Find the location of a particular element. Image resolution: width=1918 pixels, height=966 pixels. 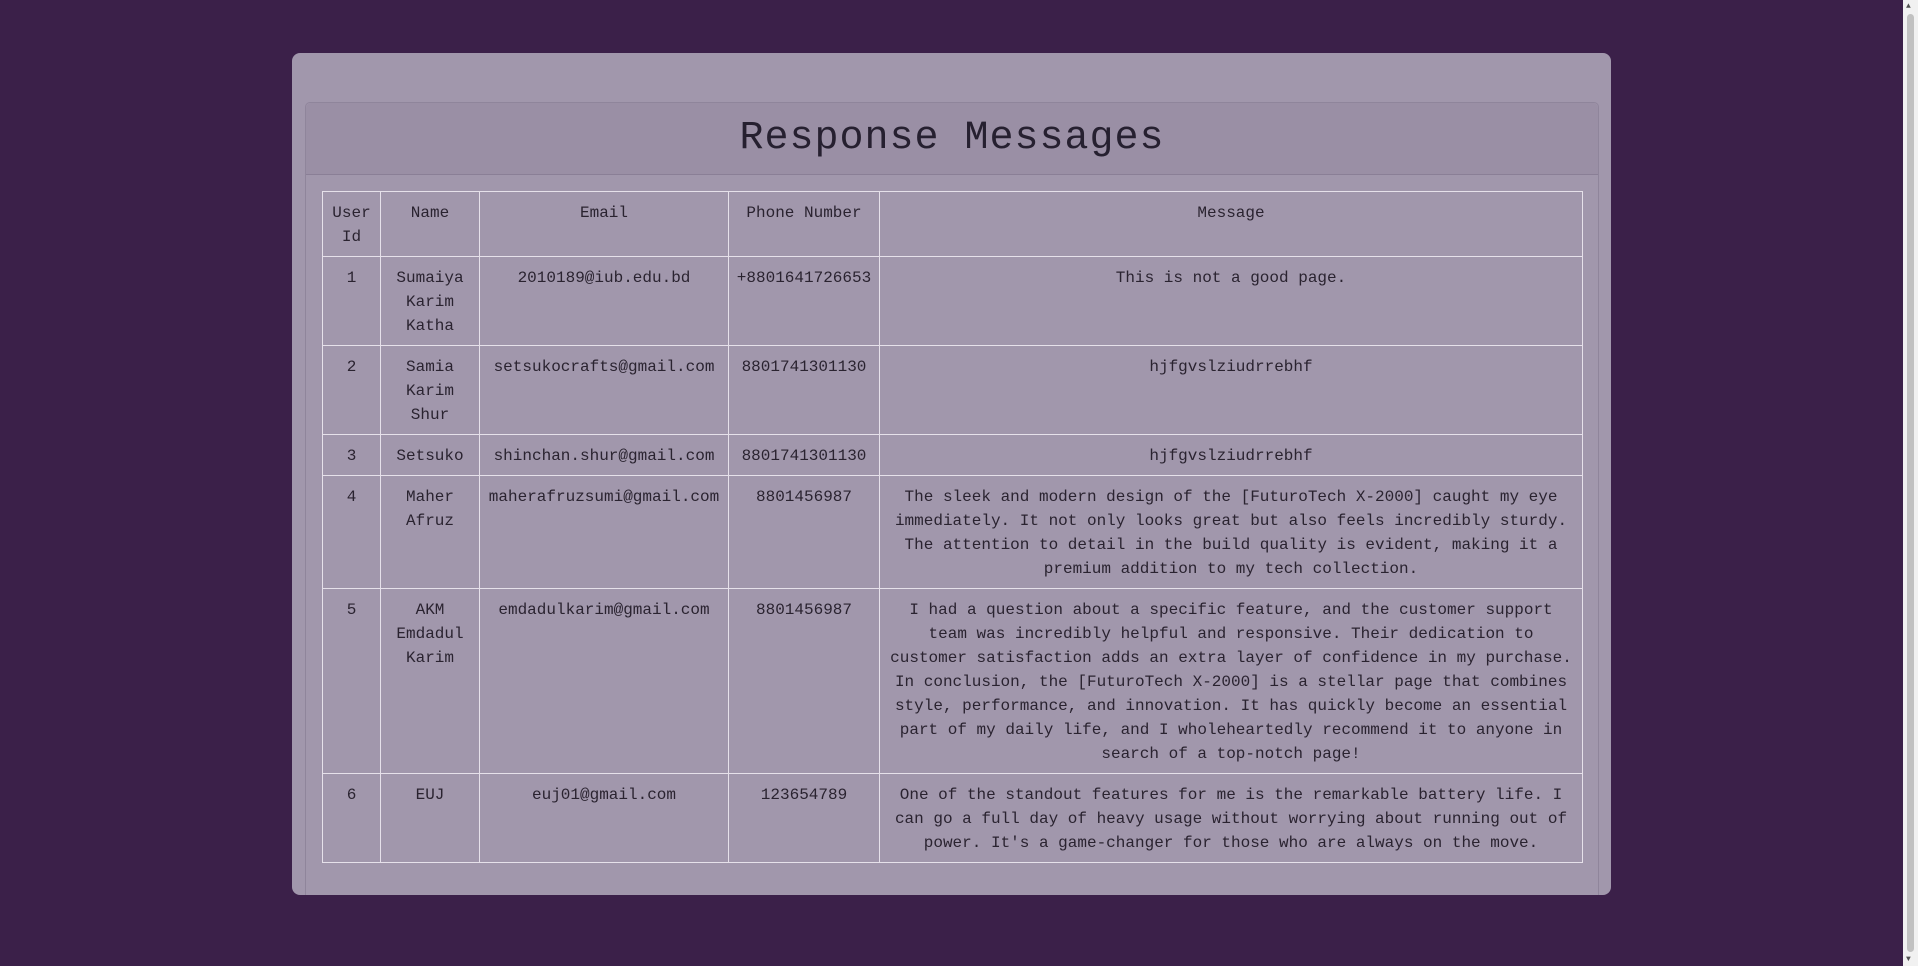

page-title: Response Messages is located at coordinates (952, 138).